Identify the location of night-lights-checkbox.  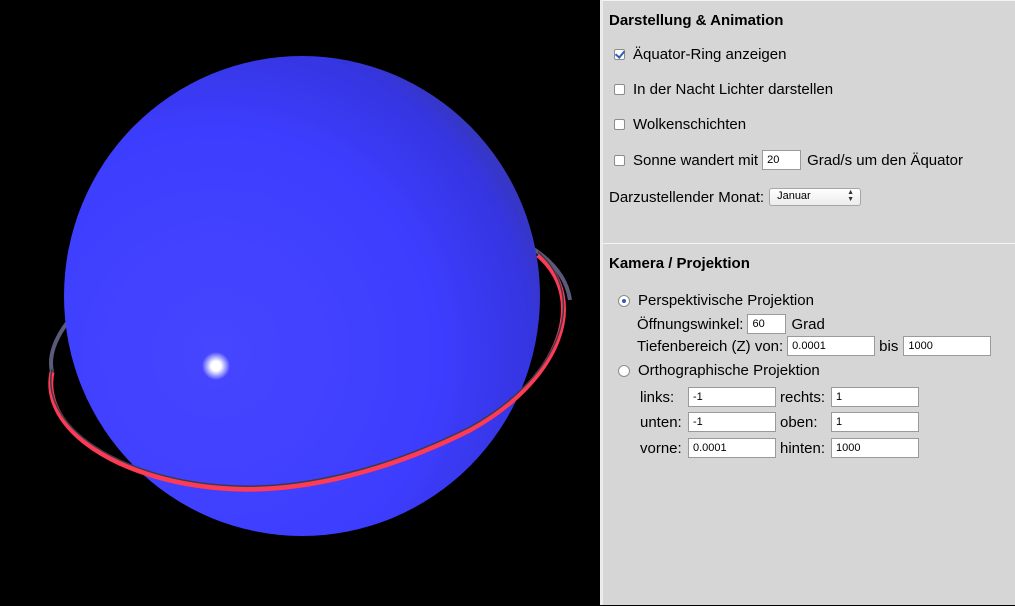
(619, 89).